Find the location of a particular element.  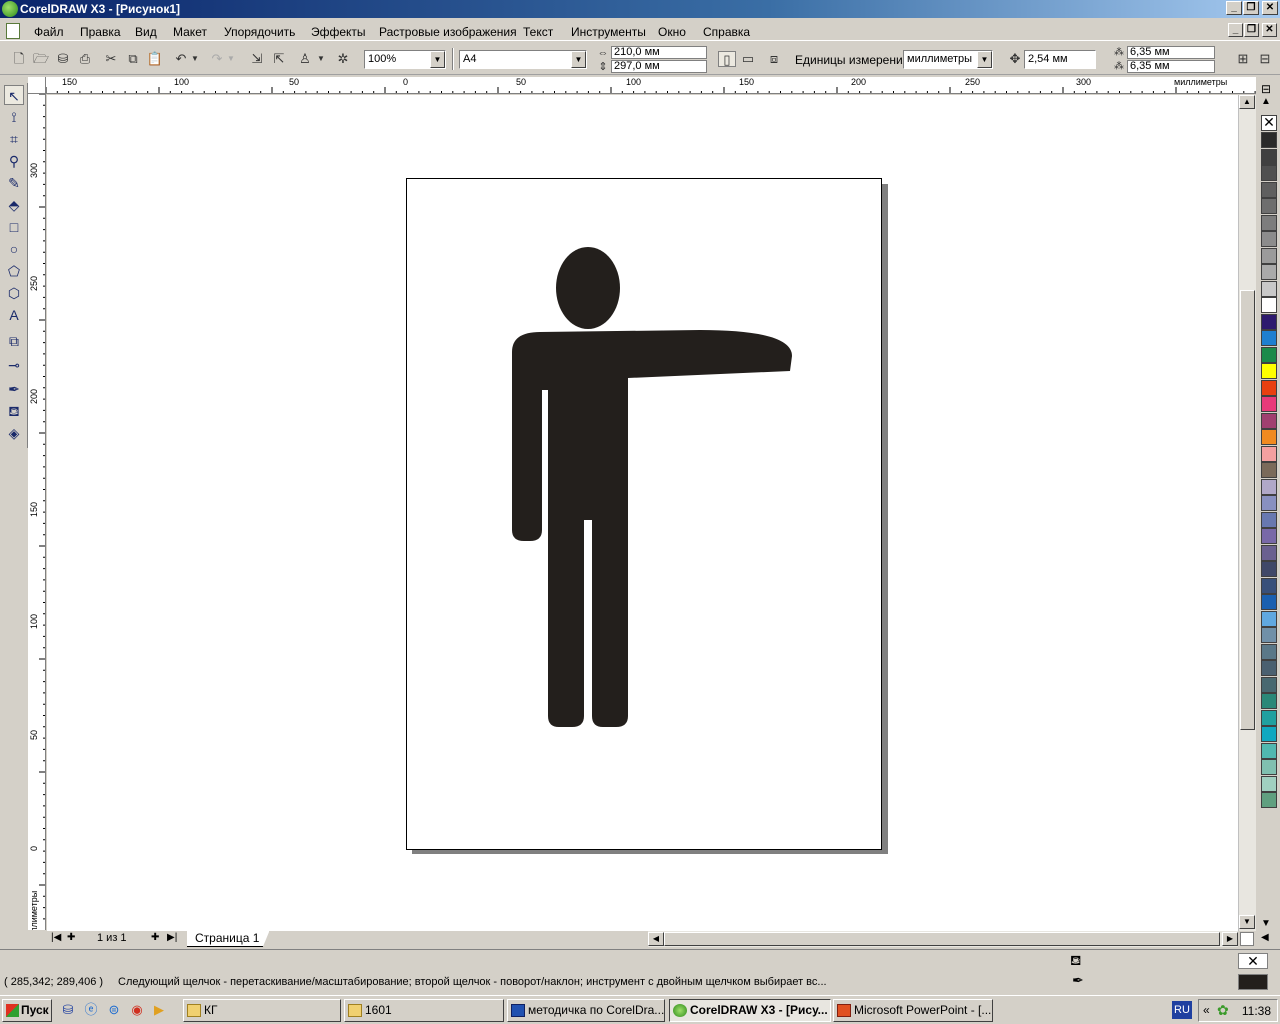

word-icon is located at coordinates (518, 1010).